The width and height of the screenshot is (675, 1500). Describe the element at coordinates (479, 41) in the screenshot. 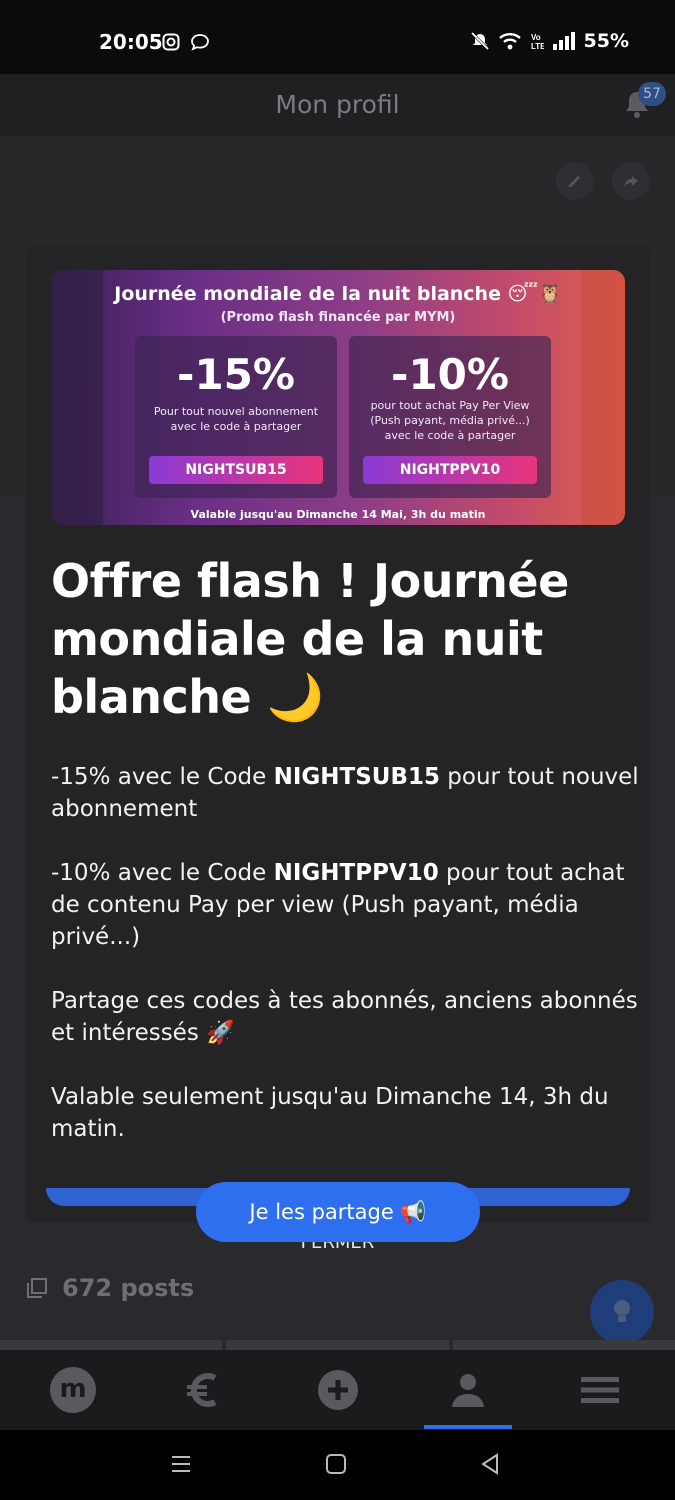

I see `mute-icon` at that location.